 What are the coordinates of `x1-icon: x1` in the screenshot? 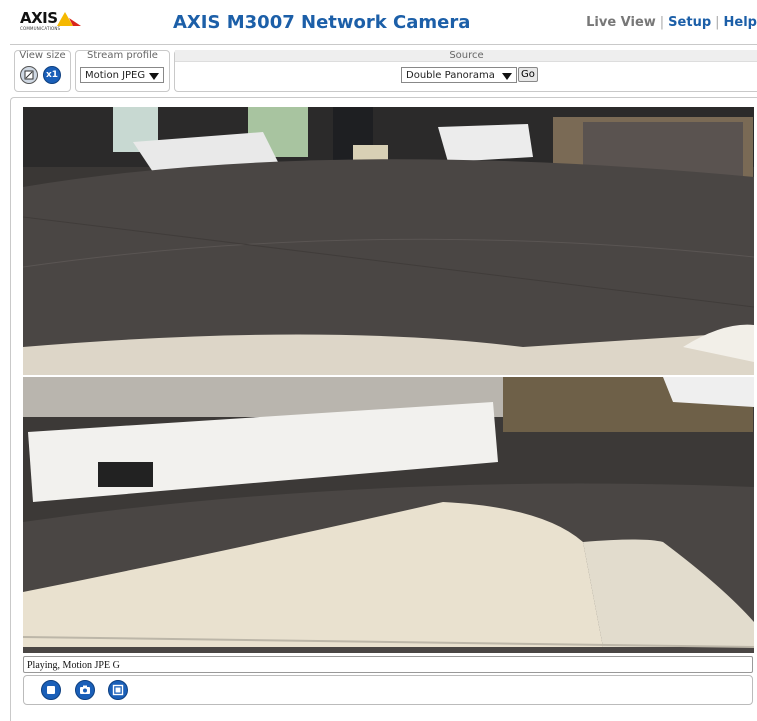 It's located at (52, 75).